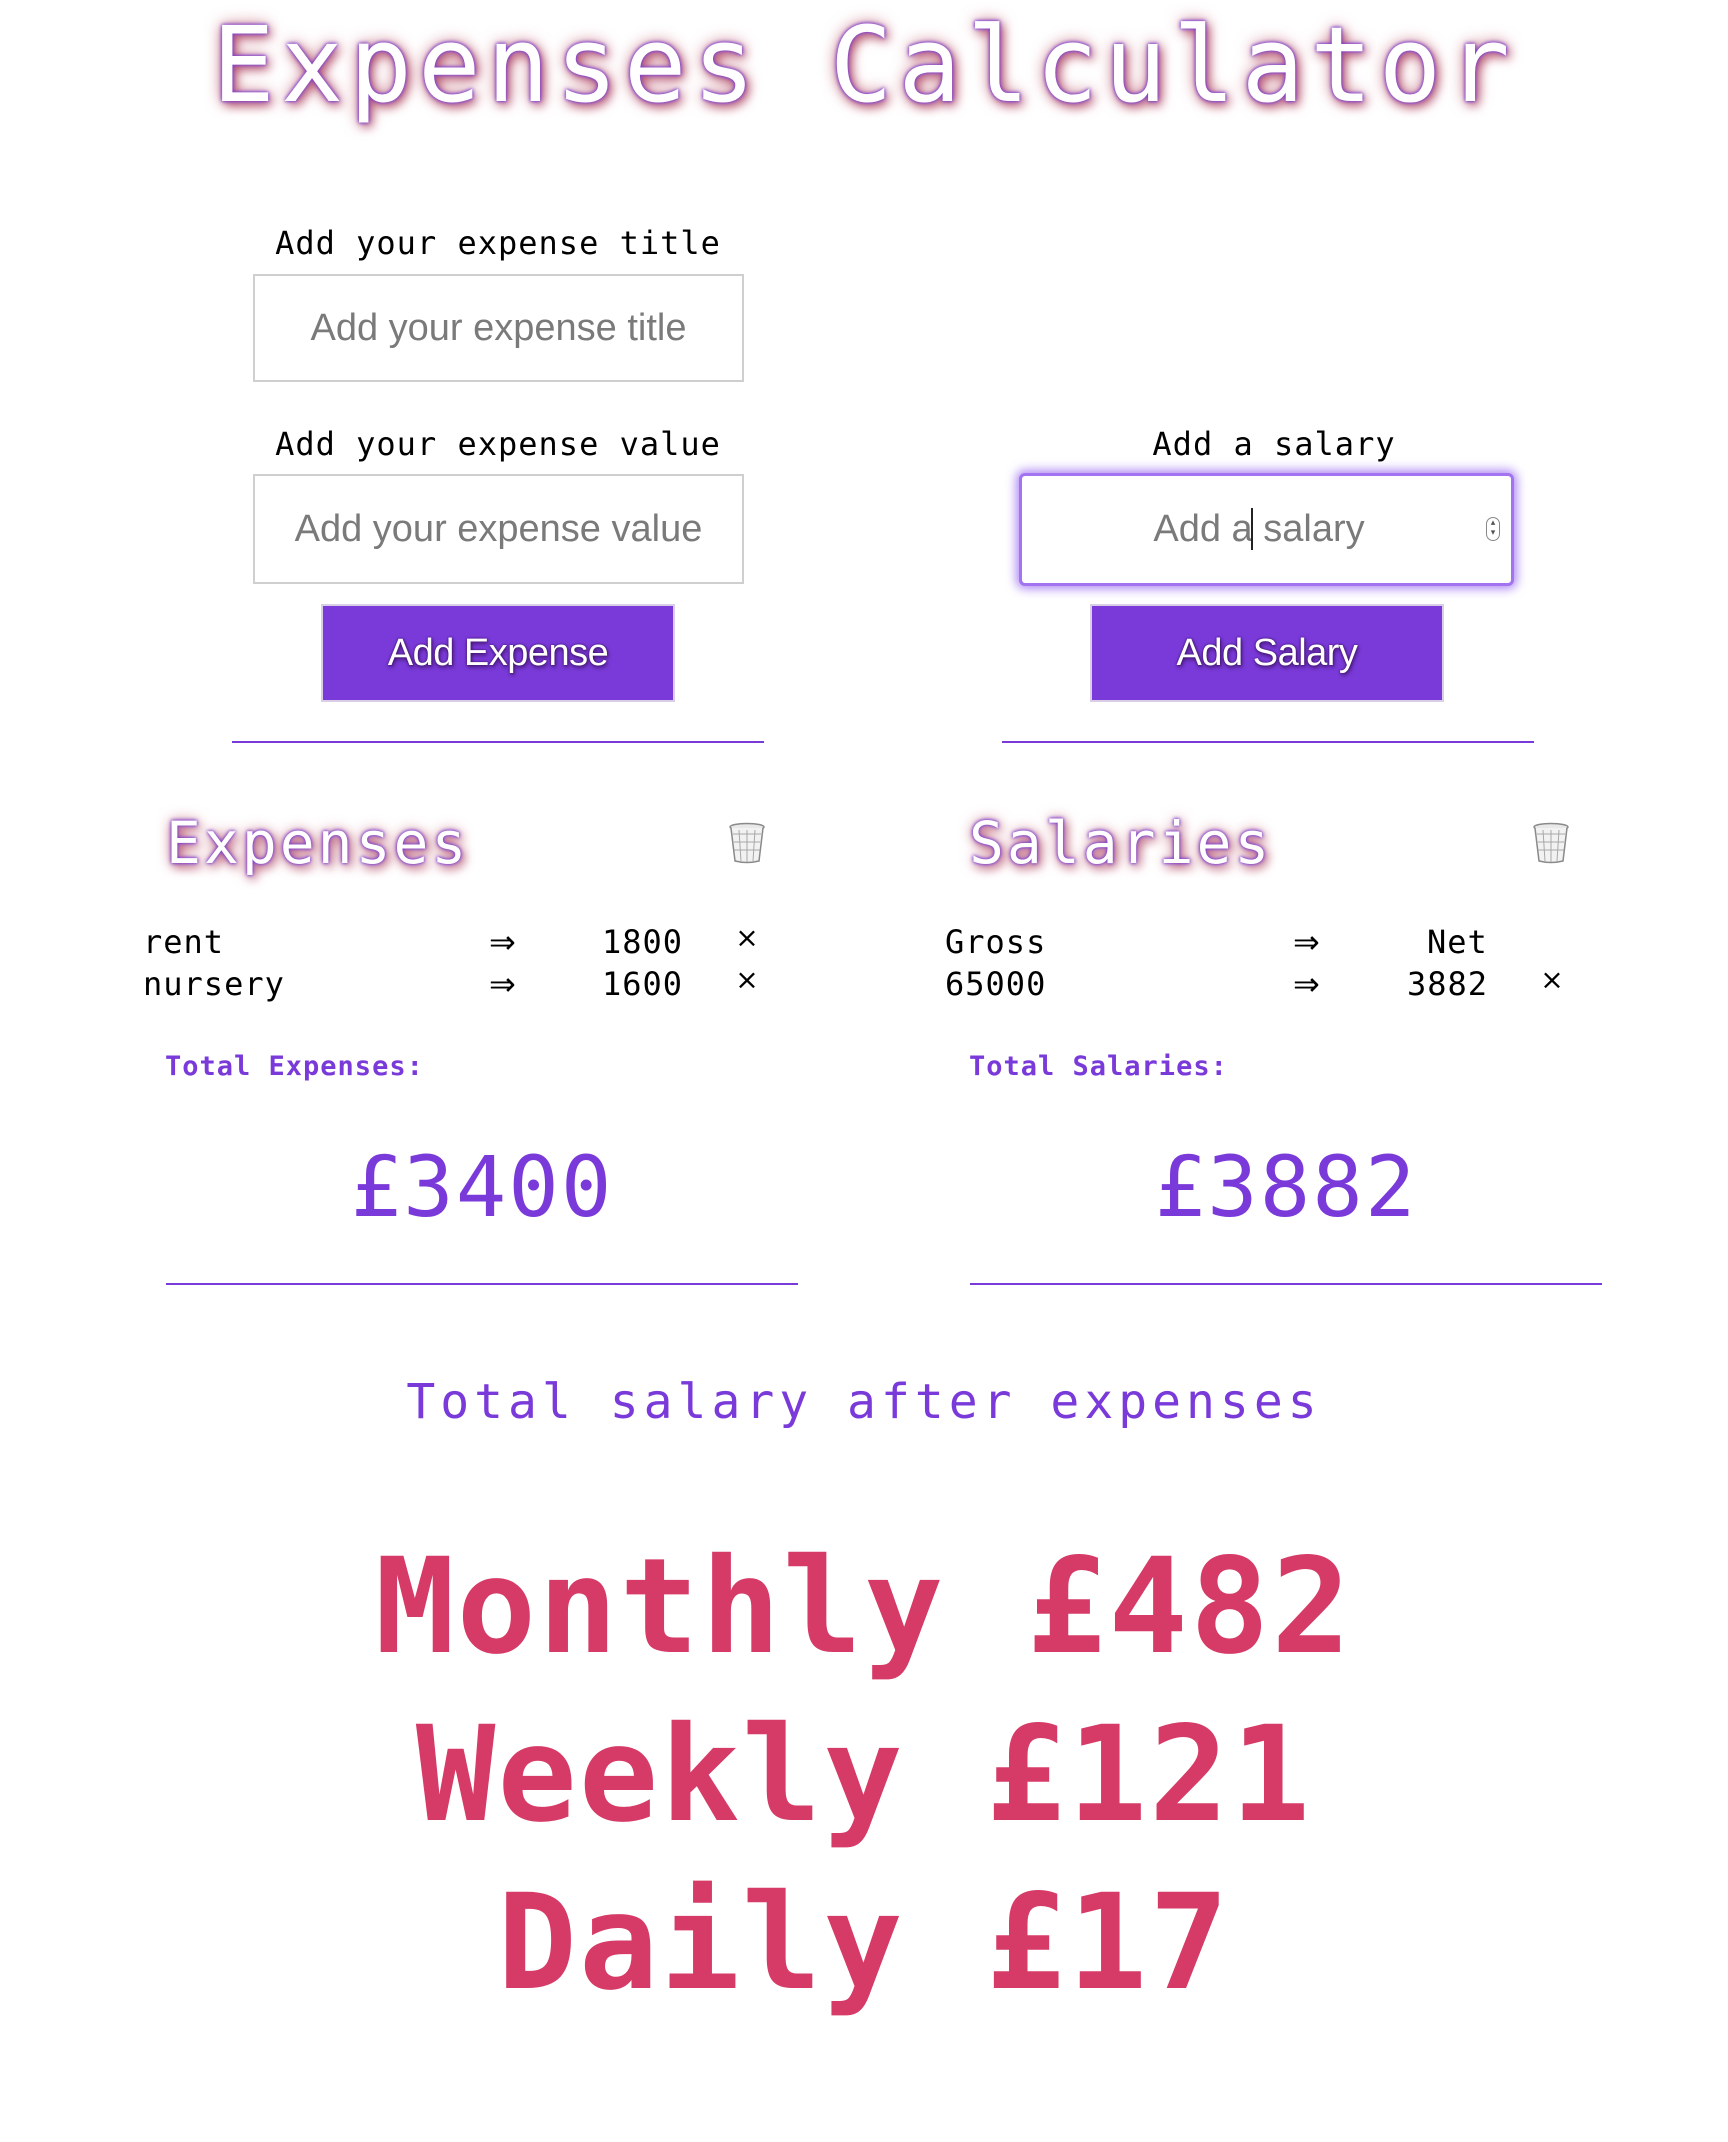  What do you see at coordinates (318, 843) in the screenshot?
I see `expenses-heading: Expenses` at bounding box center [318, 843].